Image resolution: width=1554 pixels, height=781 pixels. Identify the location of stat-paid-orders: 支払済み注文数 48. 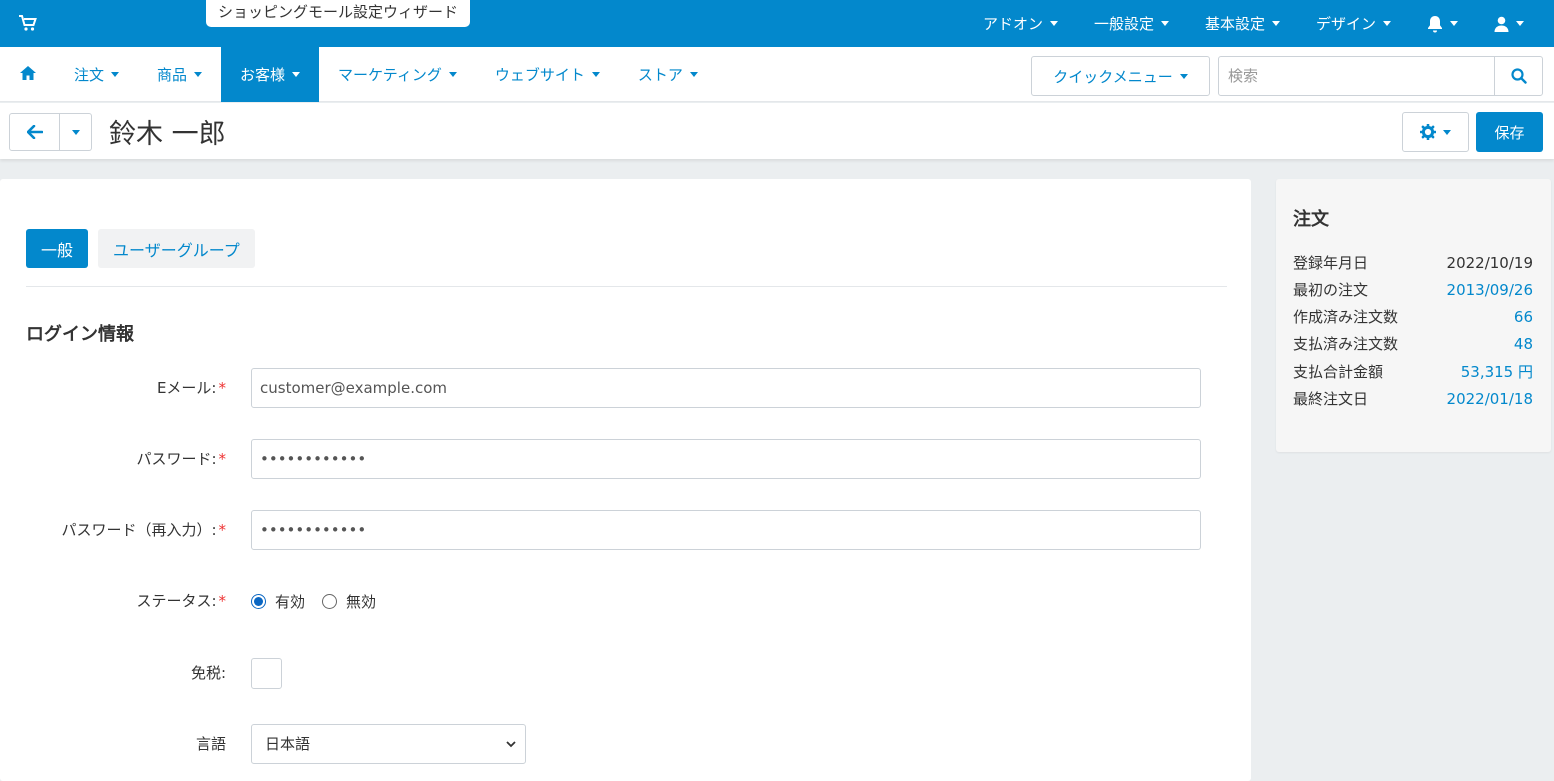
(1413, 343).